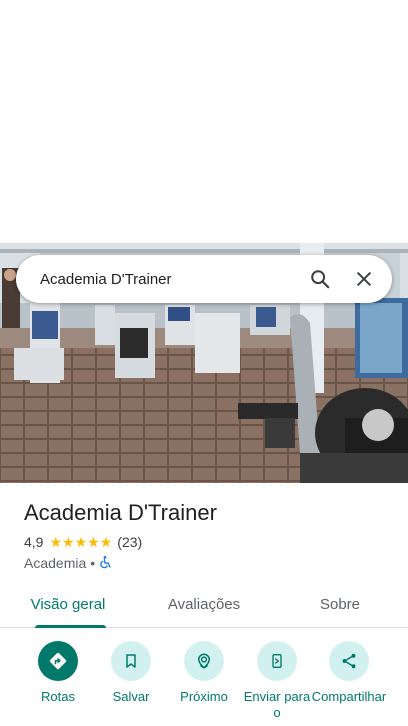 The width and height of the screenshot is (408, 726). I want to click on send-to-phone-label: Enviar para o, so click(277, 704).